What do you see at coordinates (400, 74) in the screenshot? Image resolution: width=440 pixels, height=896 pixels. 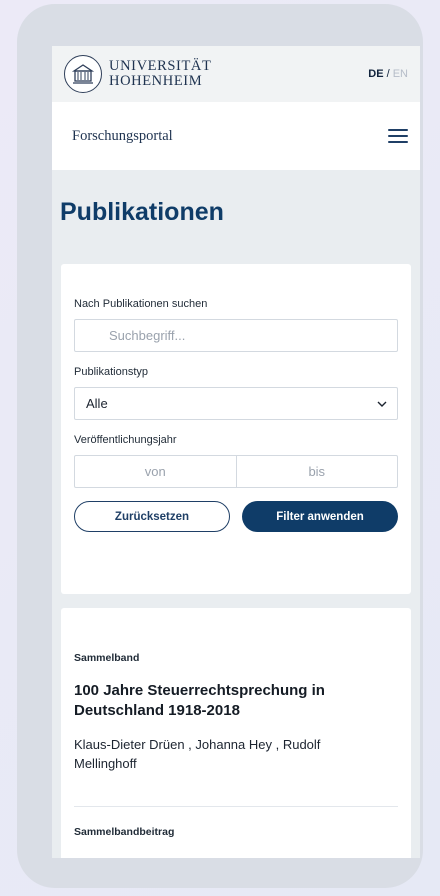 I see `lang-en-link: EN` at bounding box center [400, 74].